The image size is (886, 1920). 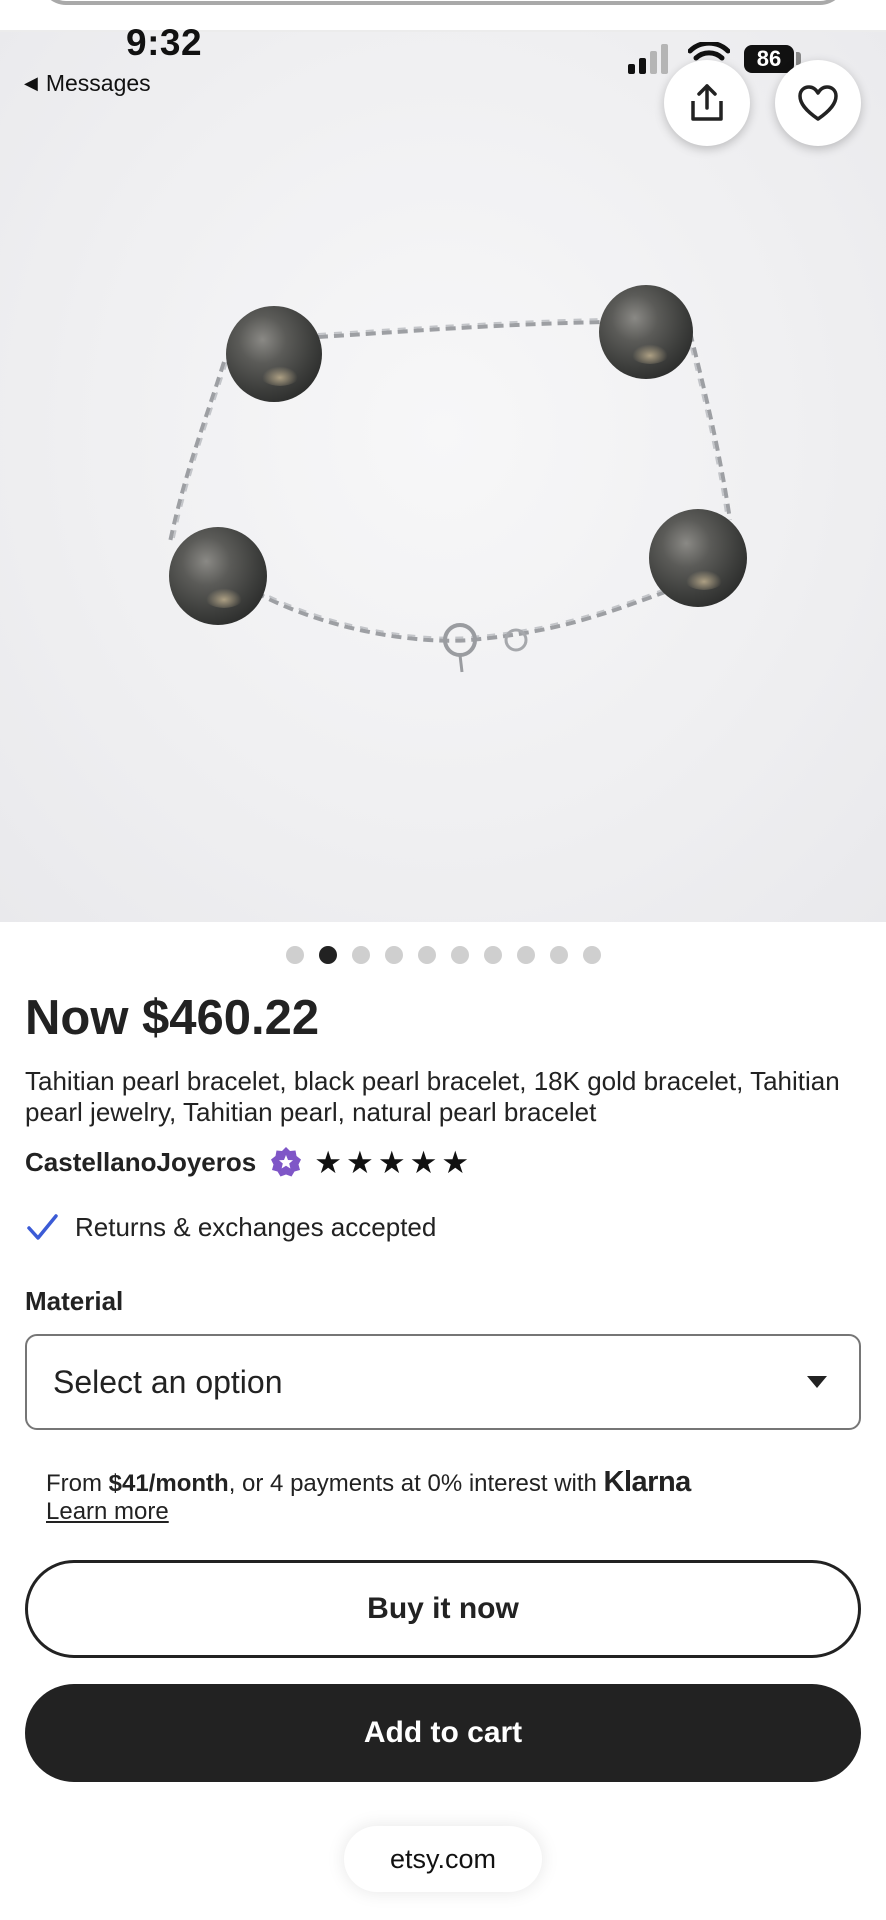 What do you see at coordinates (74, 1301) in the screenshot?
I see `material-label: Material` at bounding box center [74, 1301].